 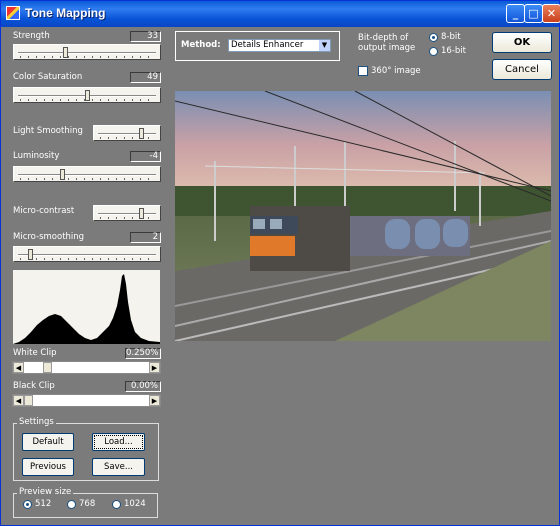 I want to click on micro-smoothing-slider, so click(x=87, y=254).